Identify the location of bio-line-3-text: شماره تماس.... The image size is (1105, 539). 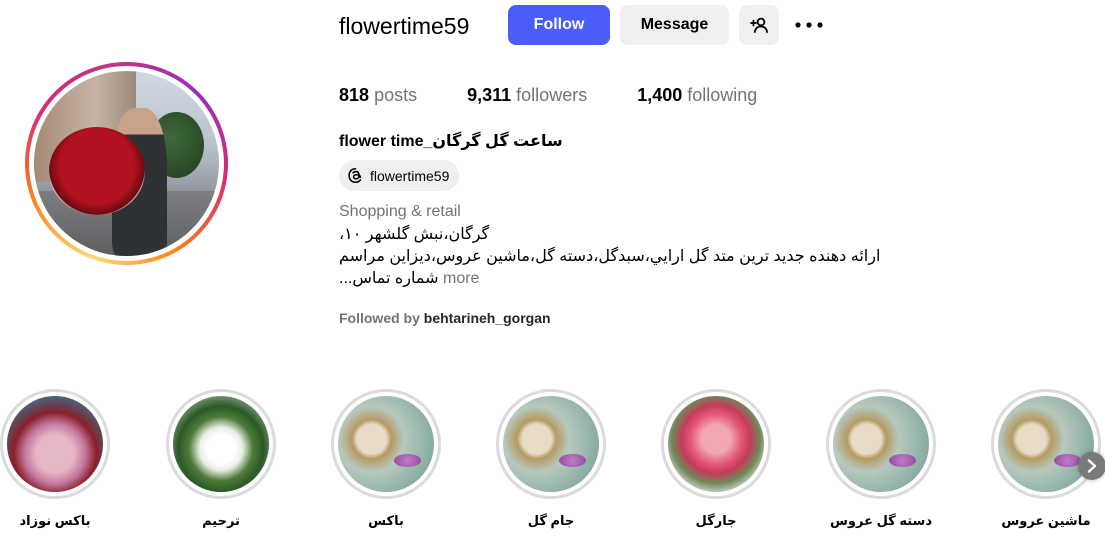
(389, 278).